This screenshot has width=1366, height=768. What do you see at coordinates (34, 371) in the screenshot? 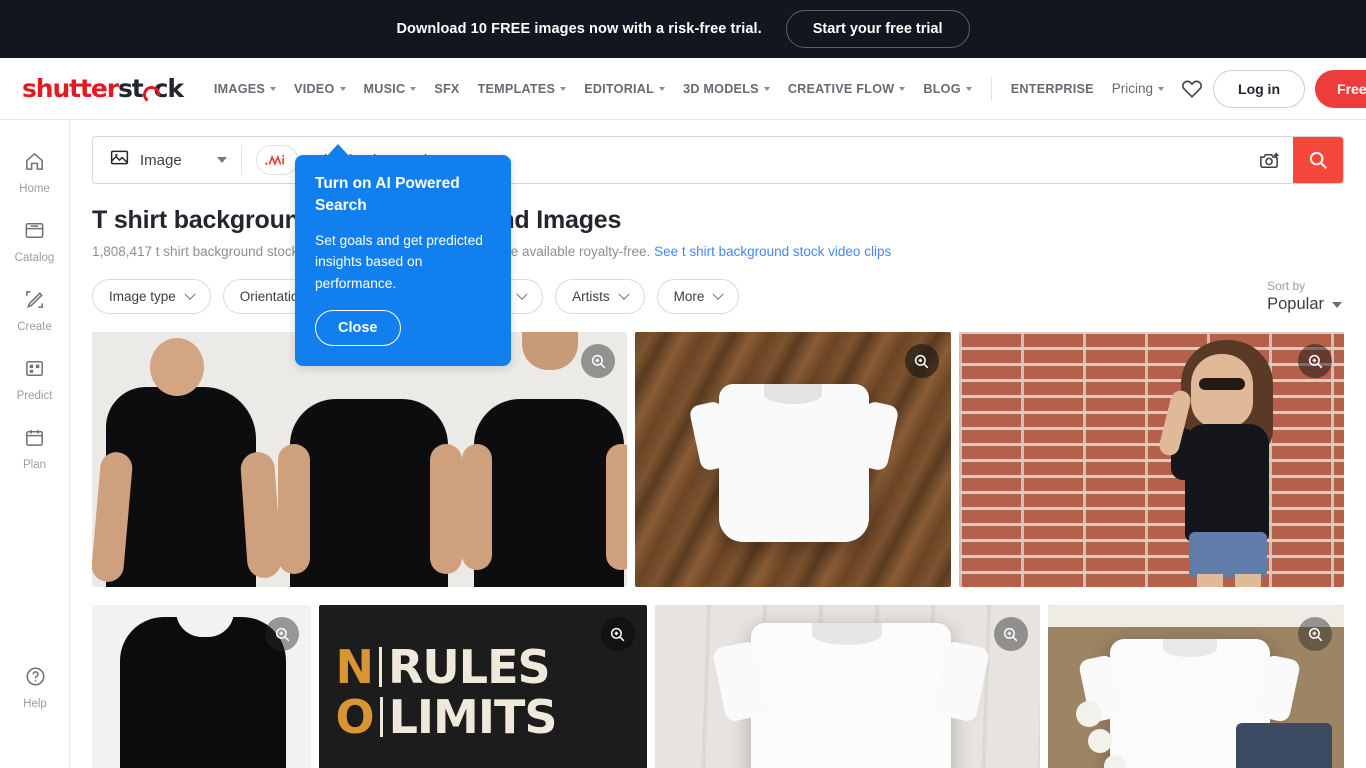
I see `predict-icon` at bounding box center [34, 371].